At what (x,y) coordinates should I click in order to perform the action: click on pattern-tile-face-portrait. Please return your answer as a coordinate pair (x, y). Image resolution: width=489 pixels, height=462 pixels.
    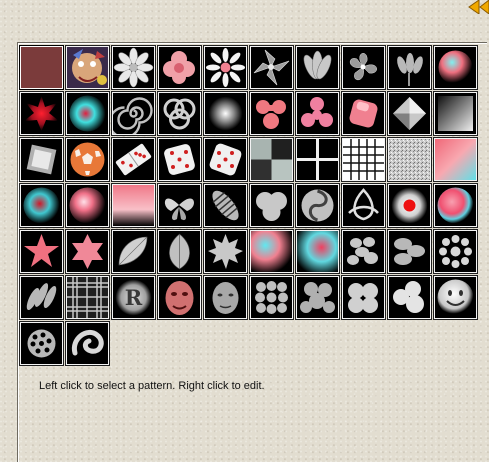
    Looking at the image, I should click on (225, 297).